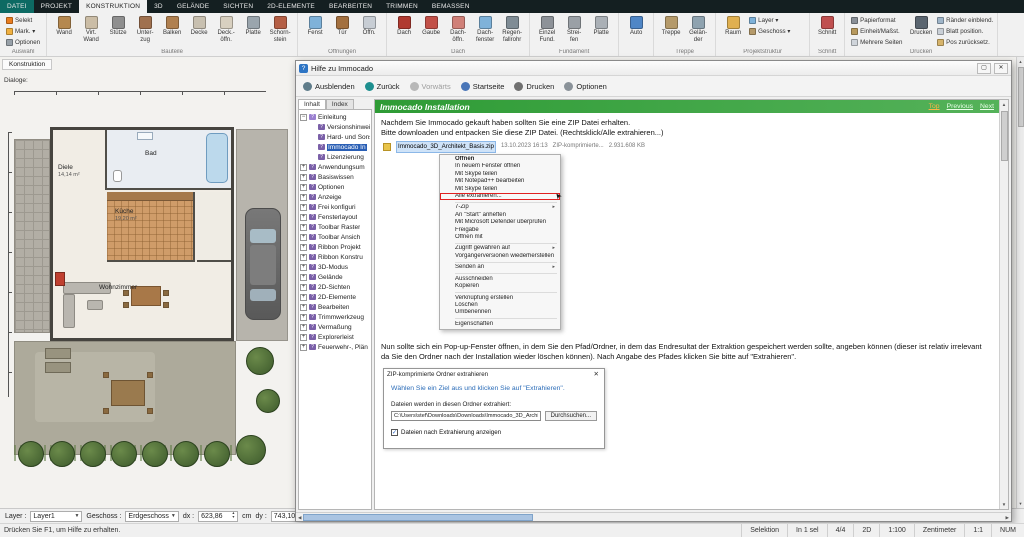  I want to click on papierformat-button: Papierformat, so click(878, 20).